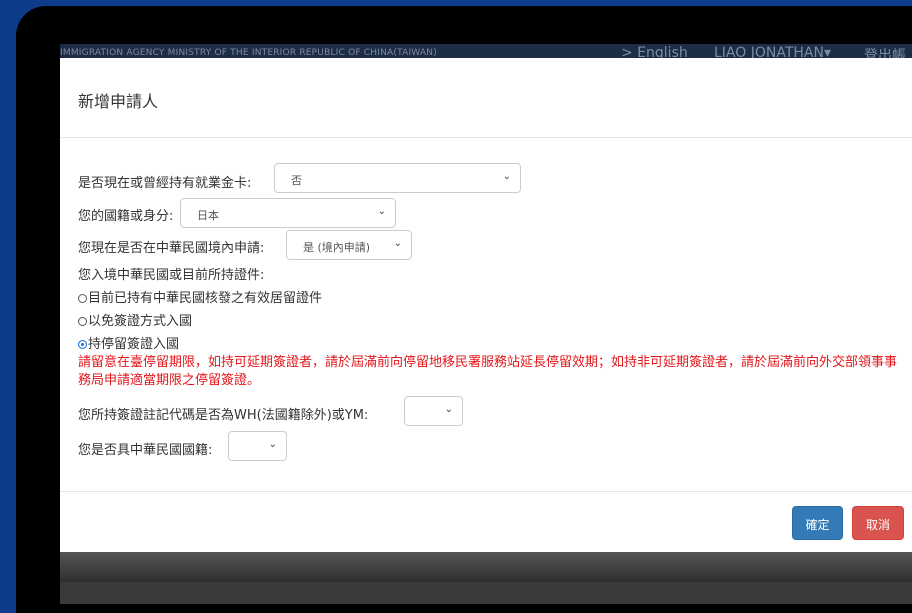 The height and width of the screenshot is (613, 912). I want to click on gold-card-select: 否 ⌄, so click(397, 178).